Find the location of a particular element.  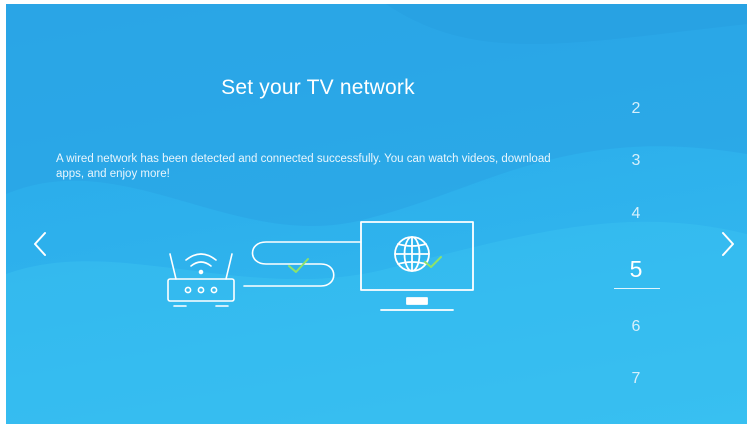

chevron-left-icon is located at coordinates (41, 244).